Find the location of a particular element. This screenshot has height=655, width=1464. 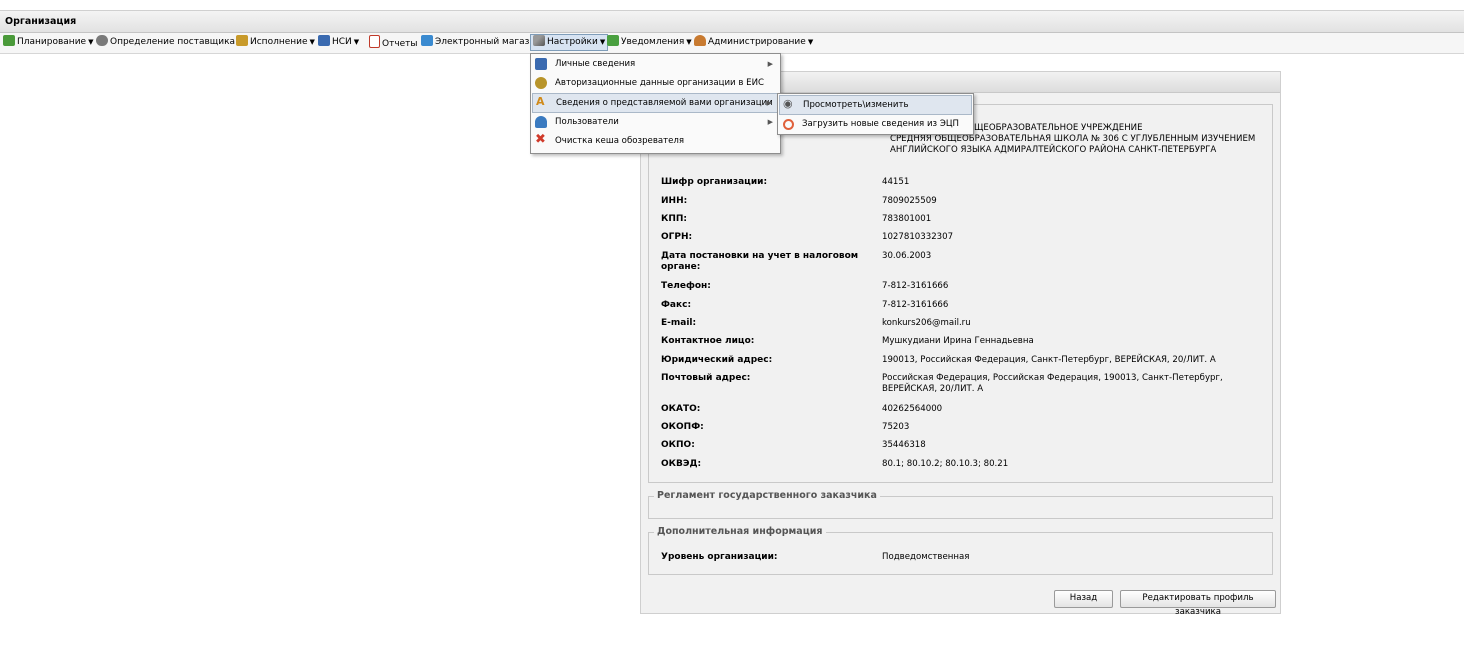

toolbar-reports-label: Отчеты is located at coordinates (400, 44).